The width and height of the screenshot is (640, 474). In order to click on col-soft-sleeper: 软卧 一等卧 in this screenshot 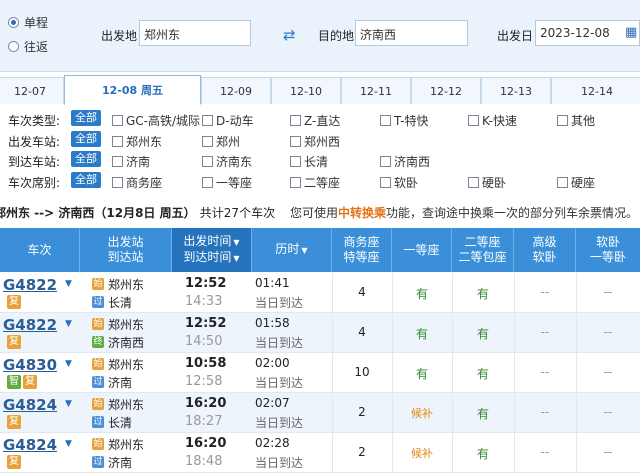, I will do `click(608, 250)`.